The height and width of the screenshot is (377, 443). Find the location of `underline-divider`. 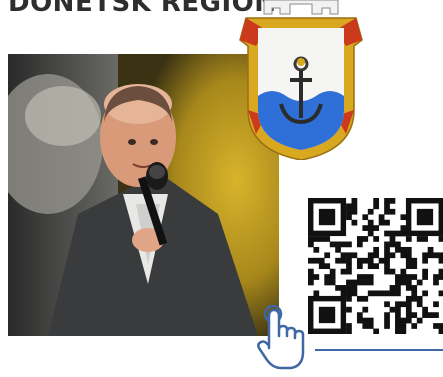

underline-divider is located at coordinates (379, 350).